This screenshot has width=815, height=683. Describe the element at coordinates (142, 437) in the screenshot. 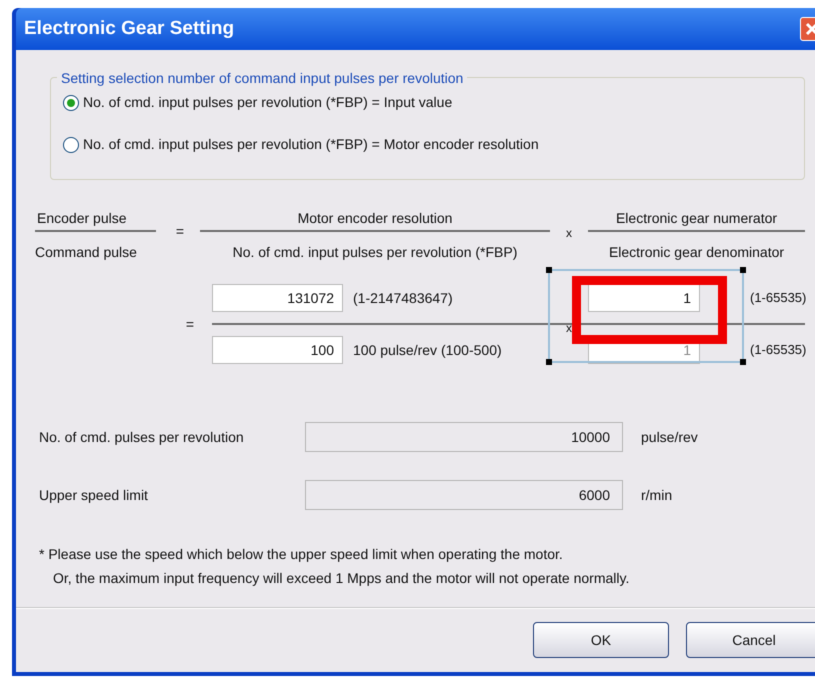

I see `field-label: No. of cmd. pulses per revolution` at that location.